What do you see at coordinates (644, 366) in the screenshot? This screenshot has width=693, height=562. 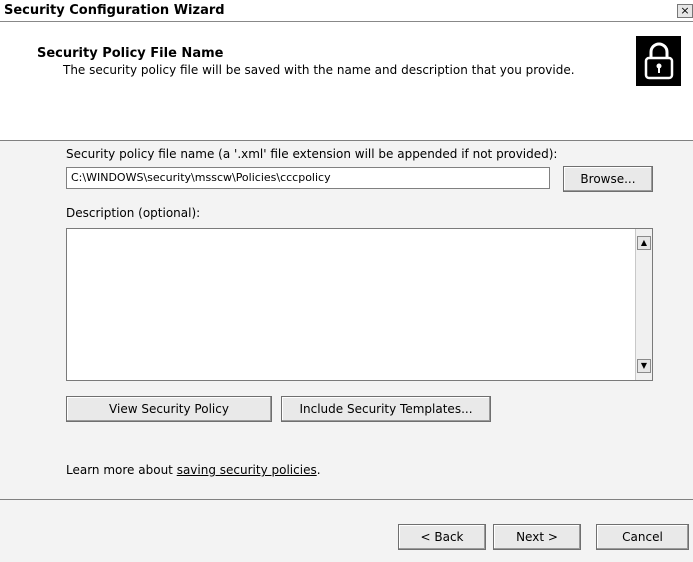 I see `scroll-down-icon: ▼` at bounding box center [644, 366].